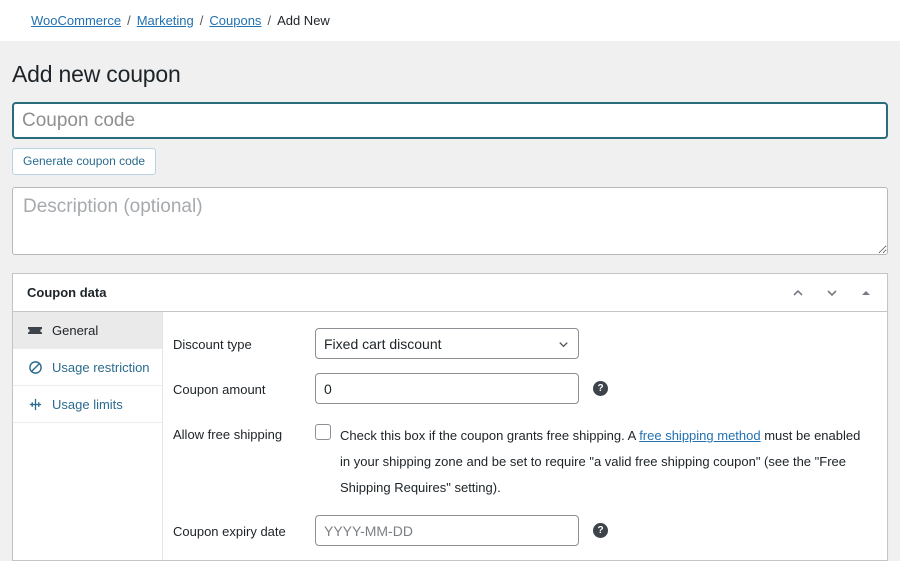 This screenshot has height=561, width=900. I want to click on tab-general: General, so click(87, 331).